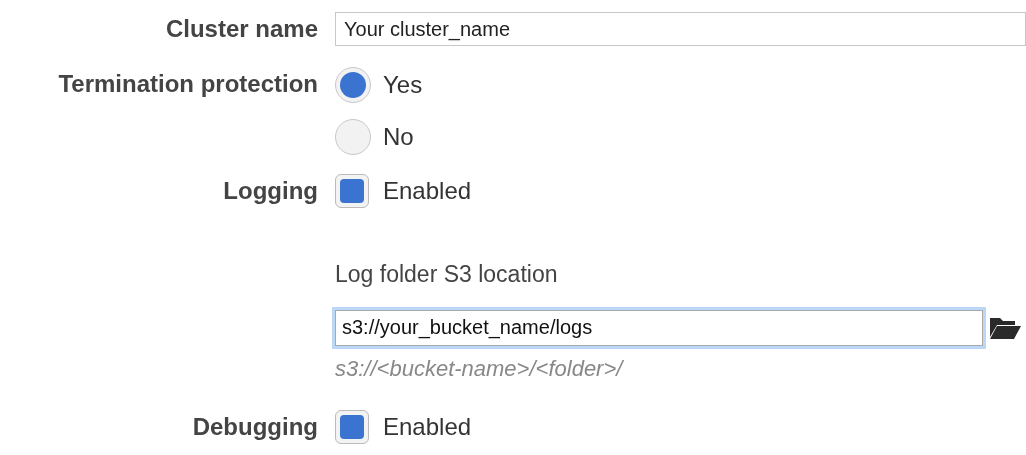 The height and width of the screenshot is (455, 1026). I want to click on field-label: Cluster name, so click(241, 29).